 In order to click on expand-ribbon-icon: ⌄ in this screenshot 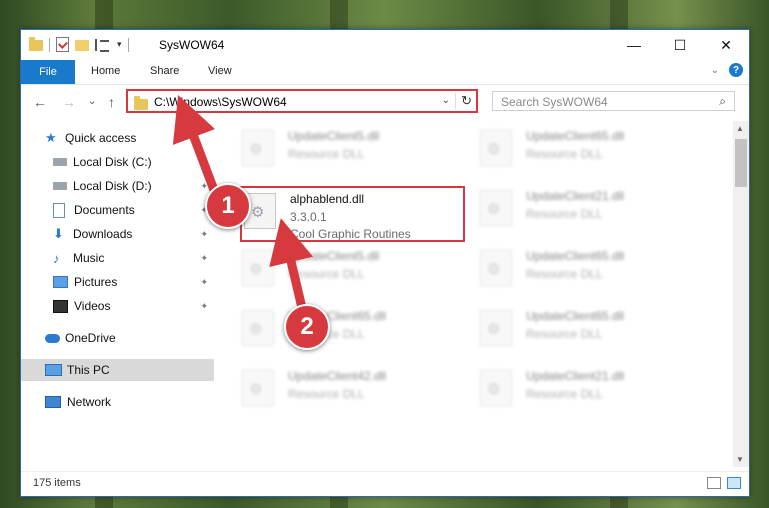, I will do `click(715, 70)`.